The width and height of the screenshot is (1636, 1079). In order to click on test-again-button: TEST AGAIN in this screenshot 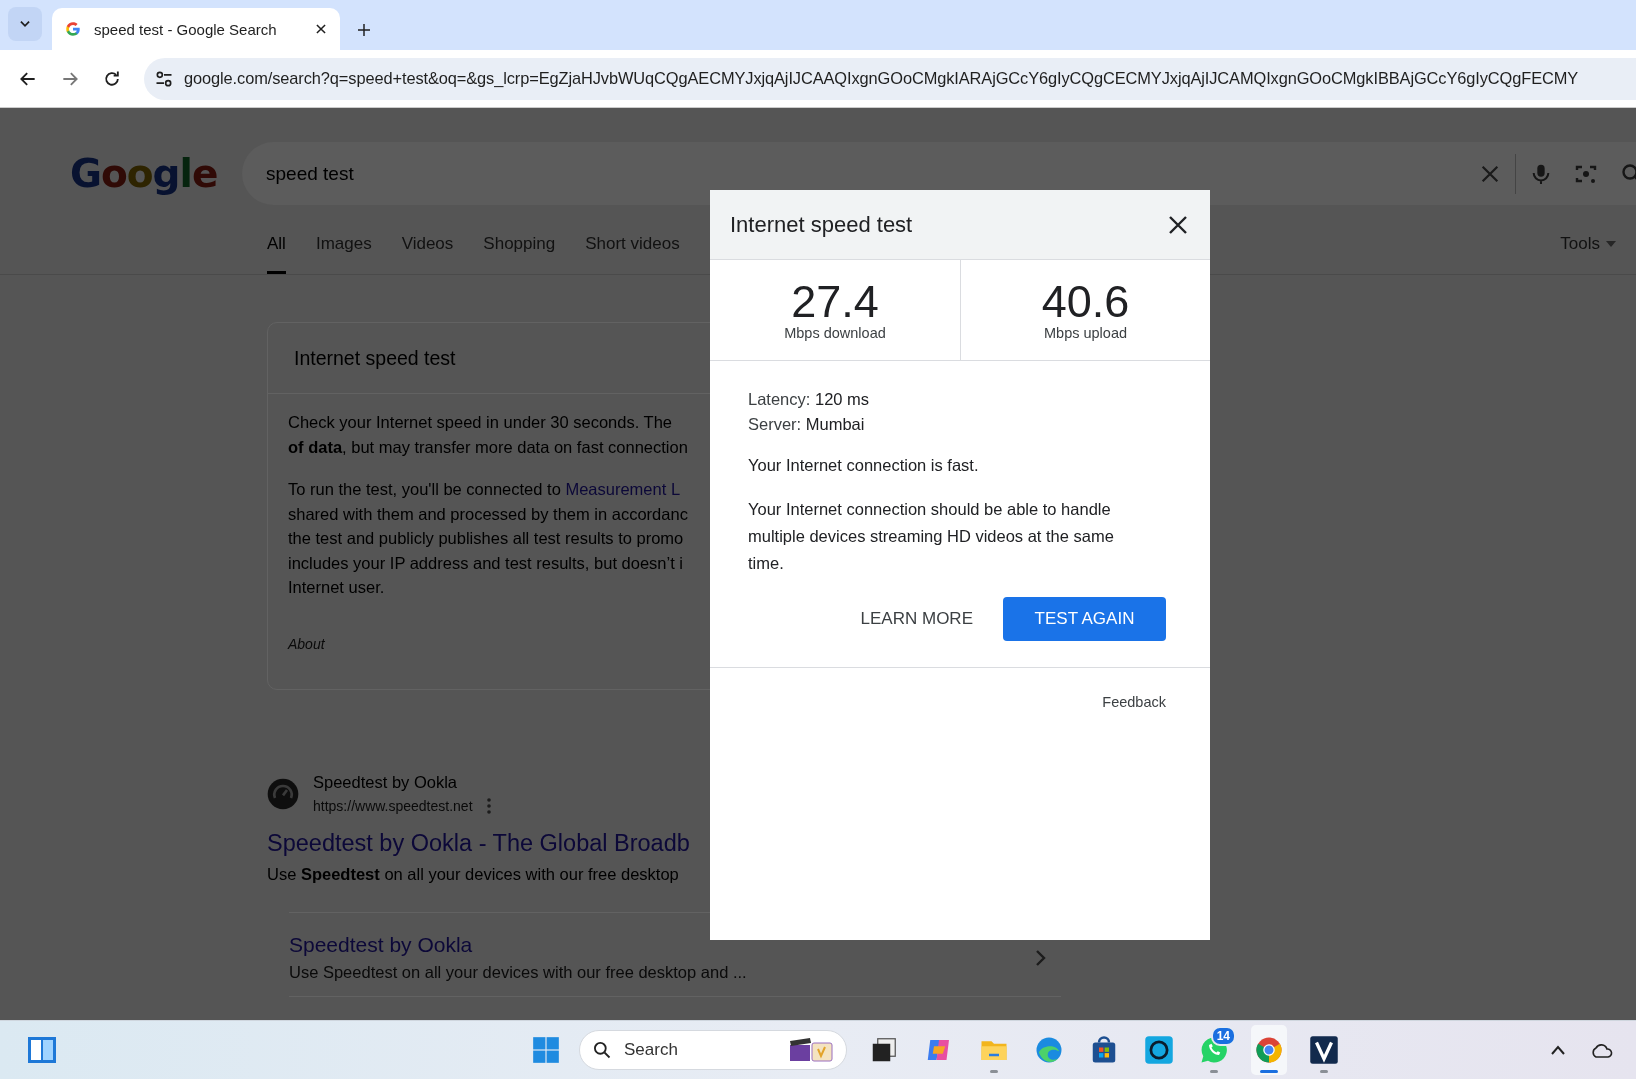, I will do `click(1084, 619)`.